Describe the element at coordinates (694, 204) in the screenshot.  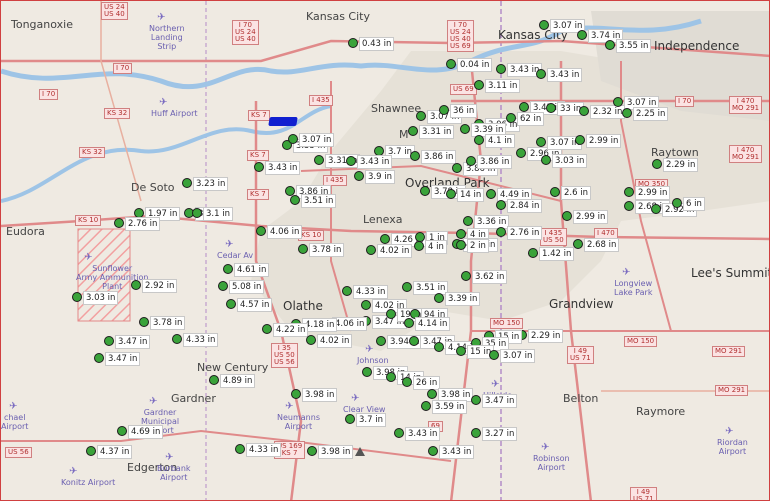
I see `precip-value-label: 6 in` at that location.